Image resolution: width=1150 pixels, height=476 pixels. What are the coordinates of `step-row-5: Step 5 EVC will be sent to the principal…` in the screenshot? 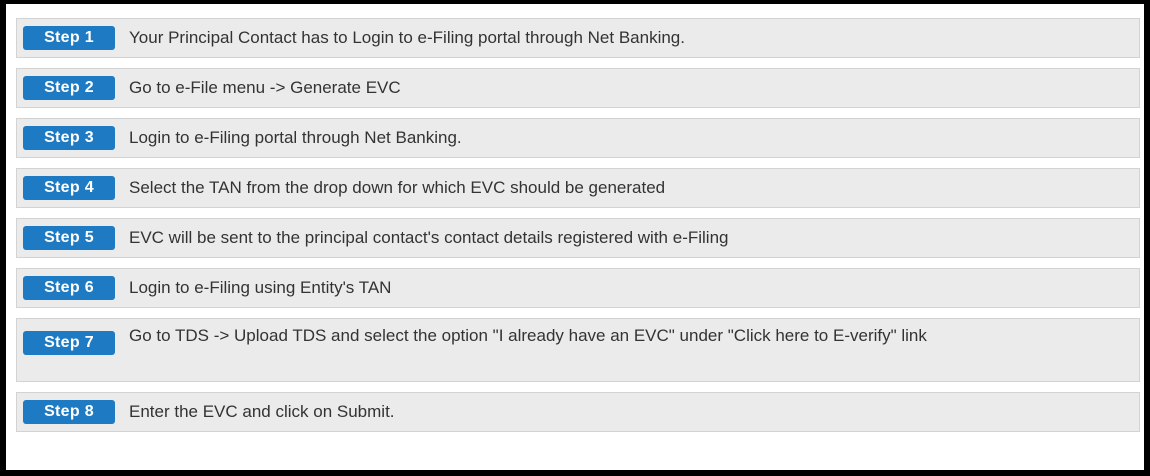 It's located at (578, 238).